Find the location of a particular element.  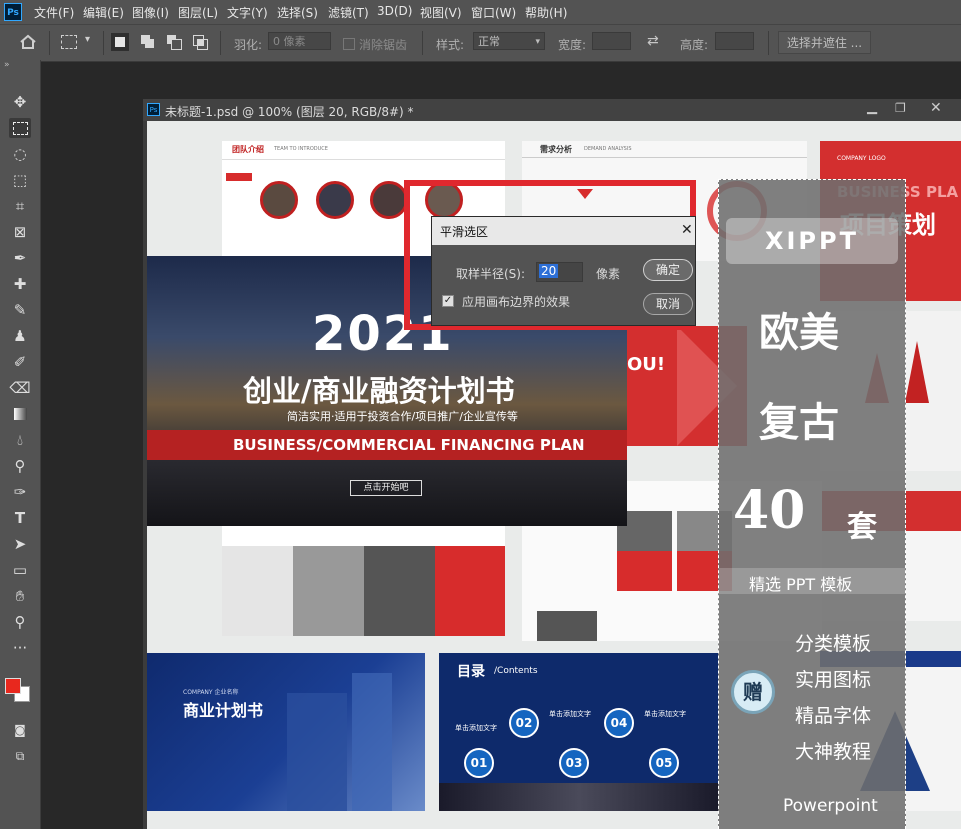

menu-select: 选择(S) is located at coordinates (297, 12).